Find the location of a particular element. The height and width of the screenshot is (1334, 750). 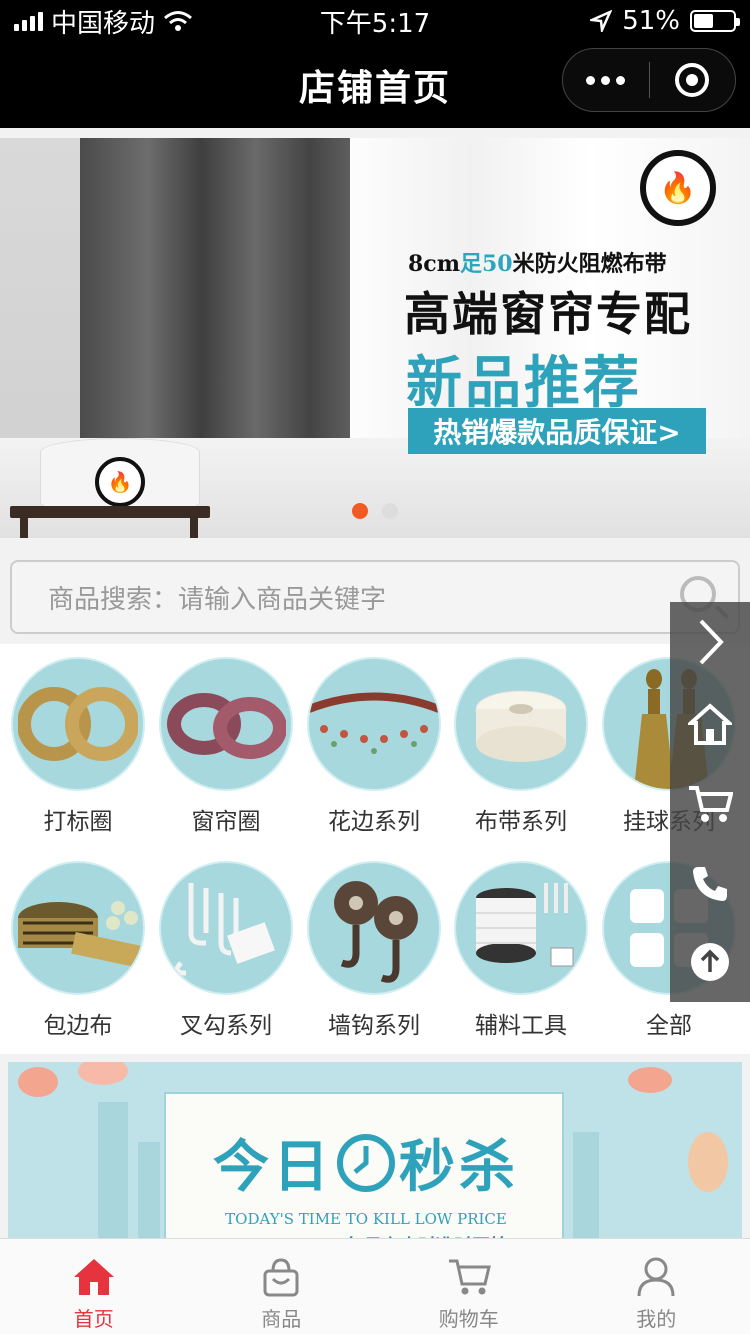

tab-products: 商品 is located at coordinates (282, 1286).